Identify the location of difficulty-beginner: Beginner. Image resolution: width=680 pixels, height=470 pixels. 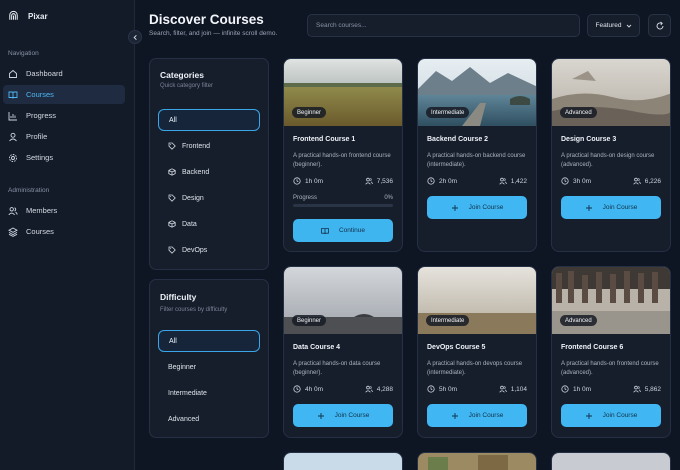
(209, 367).